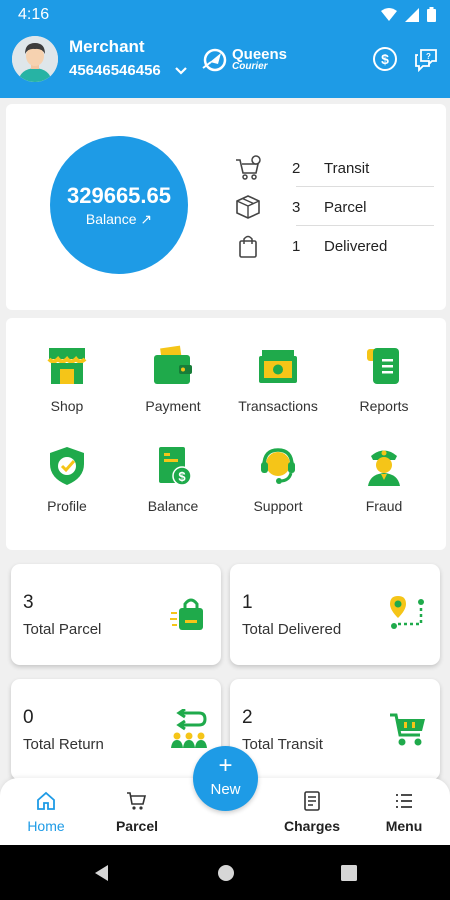 The width and height of the screenshot is (450, 900). Describe the element at coordinates (28, 717) in the screenshot. I see `tile-count: 0` at that location.